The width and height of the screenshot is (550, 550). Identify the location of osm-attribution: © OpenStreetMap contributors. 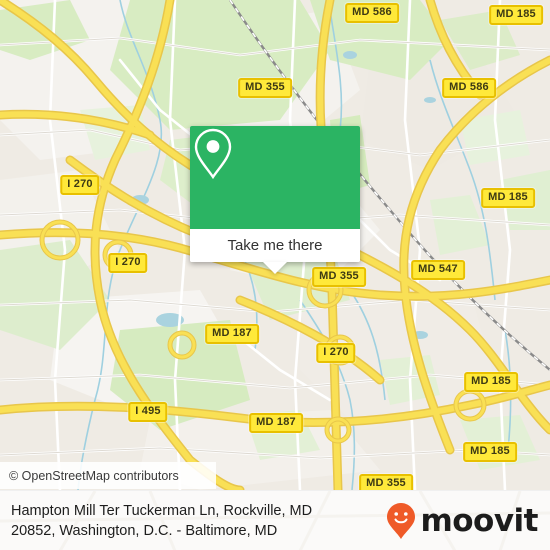
(108, 475).